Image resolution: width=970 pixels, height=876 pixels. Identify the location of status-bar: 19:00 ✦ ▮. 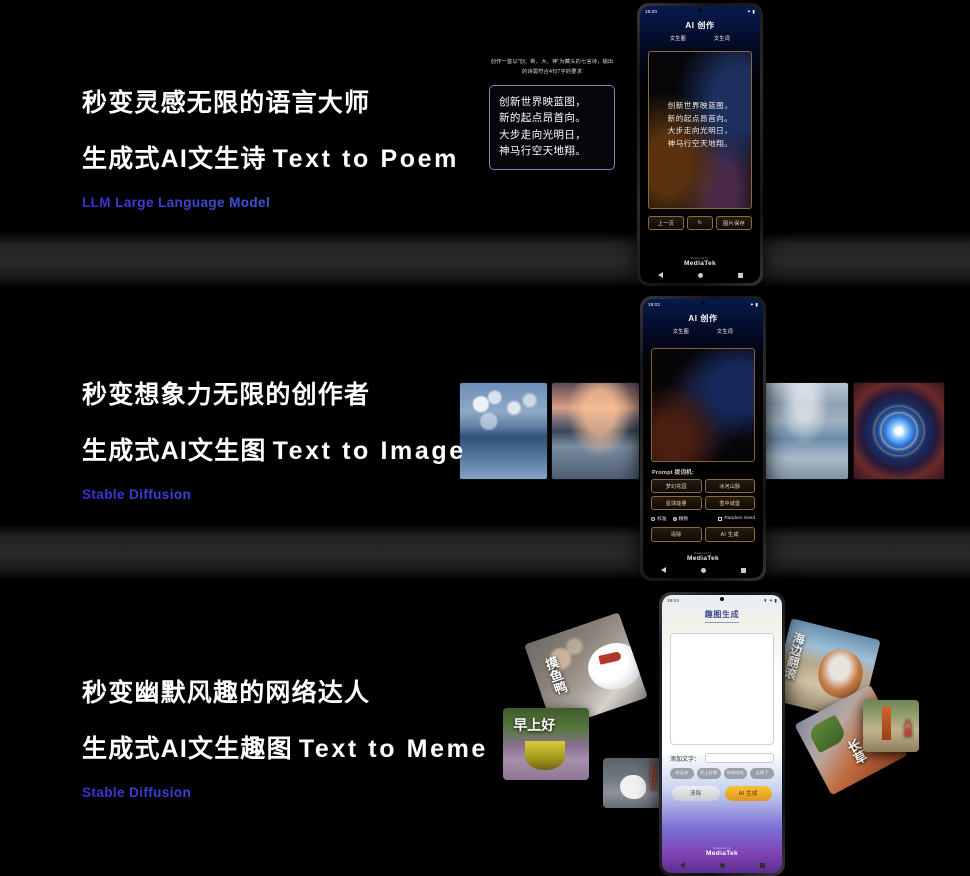
(700, 11).